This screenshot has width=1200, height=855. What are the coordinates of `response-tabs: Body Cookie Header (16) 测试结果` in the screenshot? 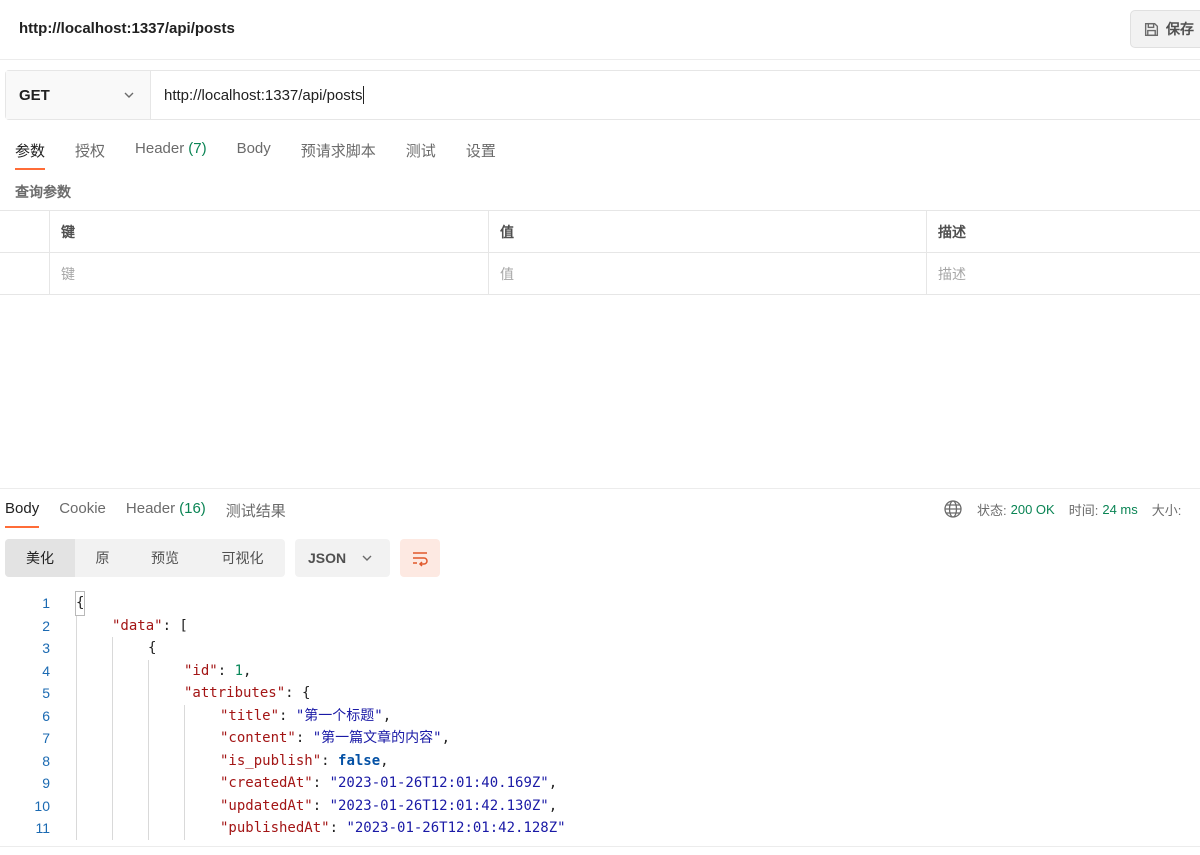 It's located at (150, 509).